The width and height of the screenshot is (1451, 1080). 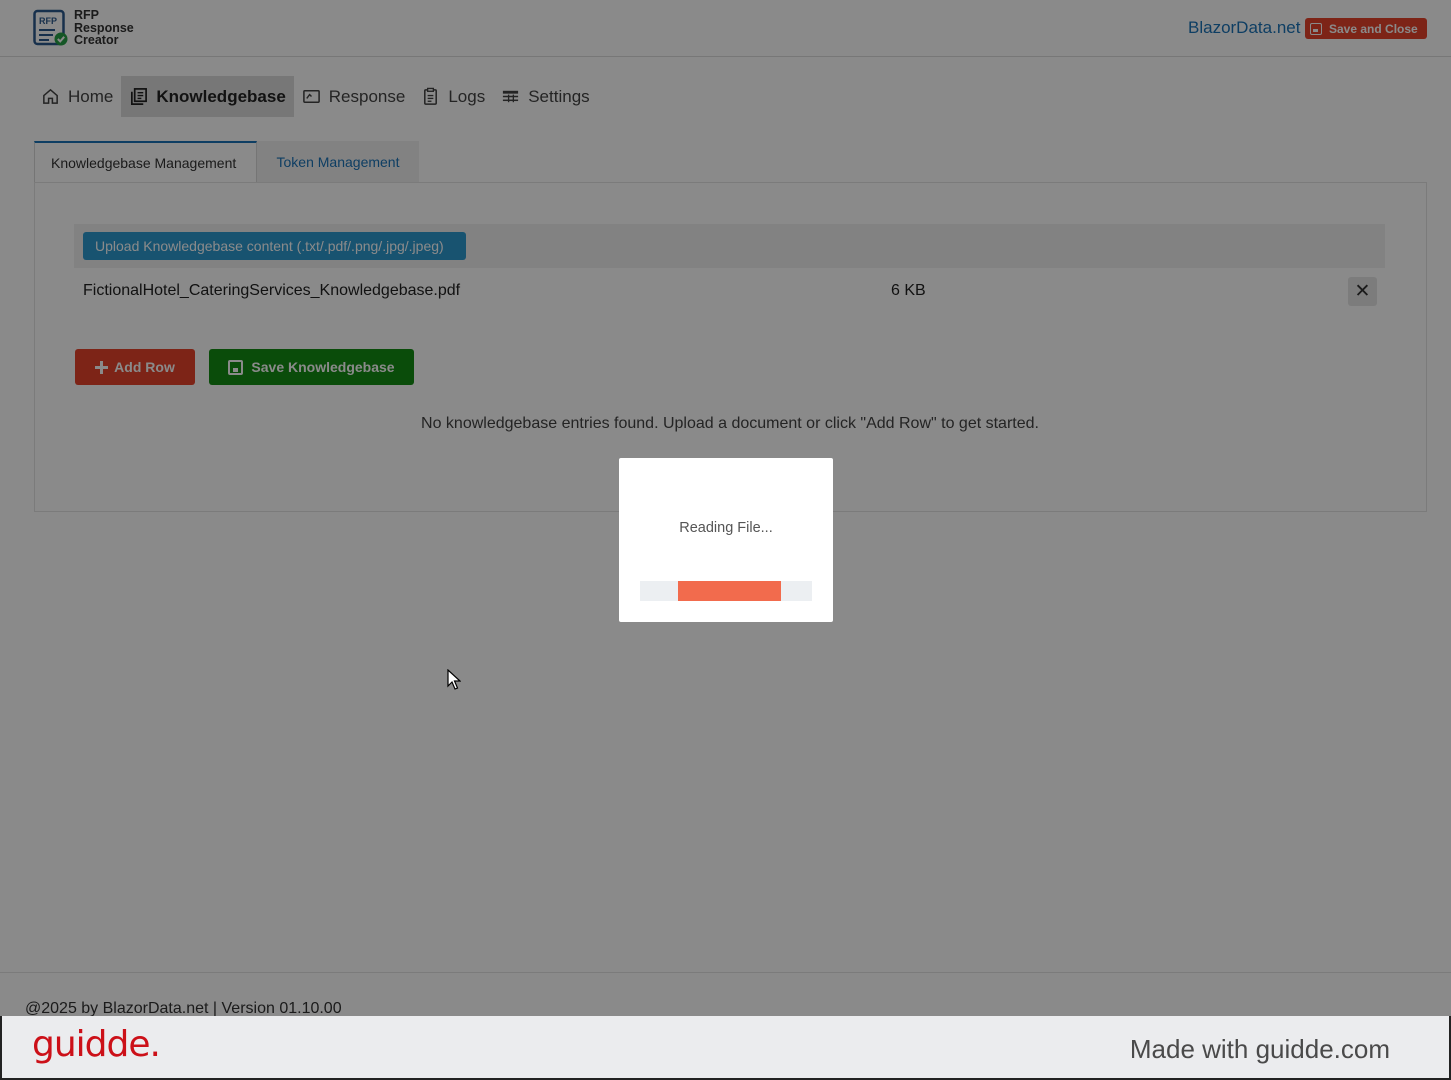 I want to click on progress-bar, so click(x=726, y=591).